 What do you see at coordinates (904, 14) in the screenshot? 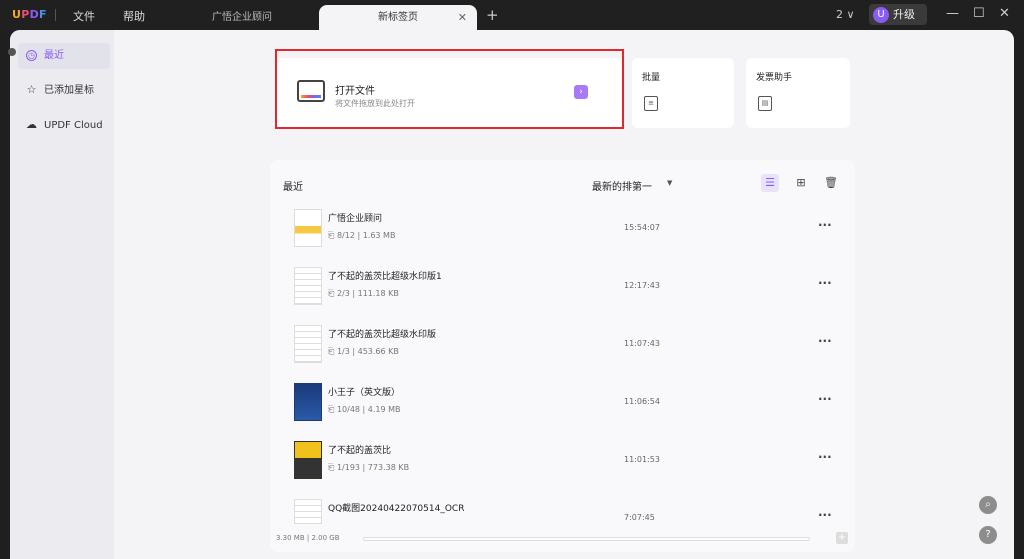
I see `upgrade-label: 升级` at bounding box center [904, 14].